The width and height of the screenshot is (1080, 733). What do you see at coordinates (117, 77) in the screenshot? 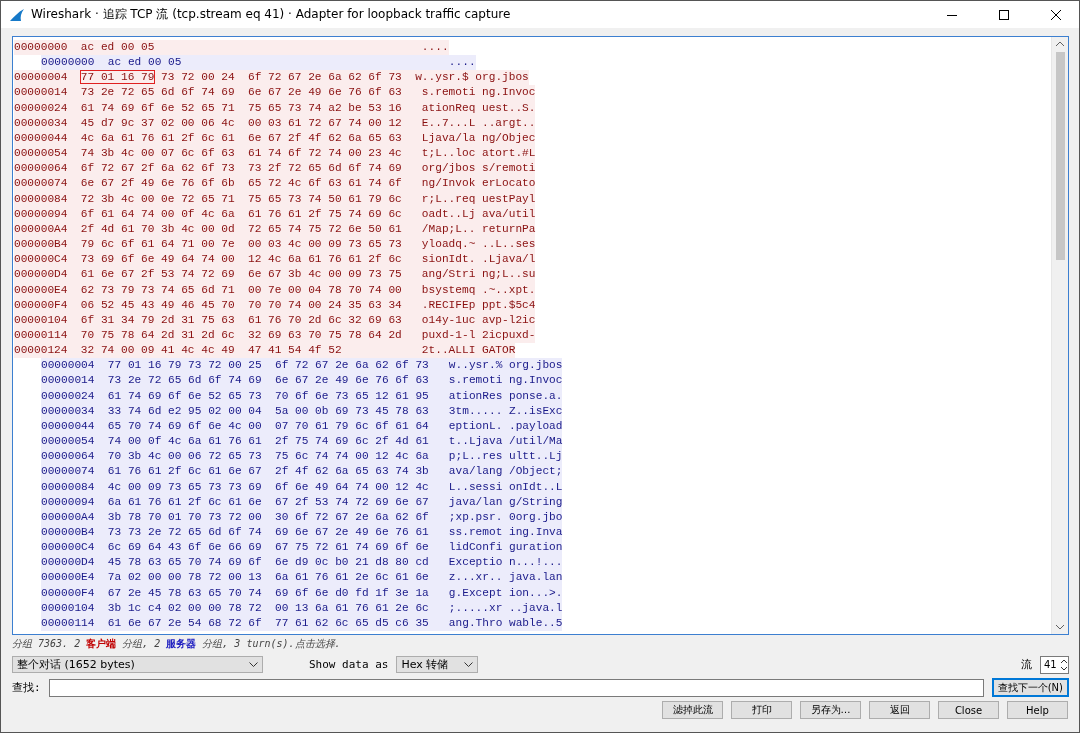
I see `highlight-box: 77 01 16 79` at bounding box center [117, 77].